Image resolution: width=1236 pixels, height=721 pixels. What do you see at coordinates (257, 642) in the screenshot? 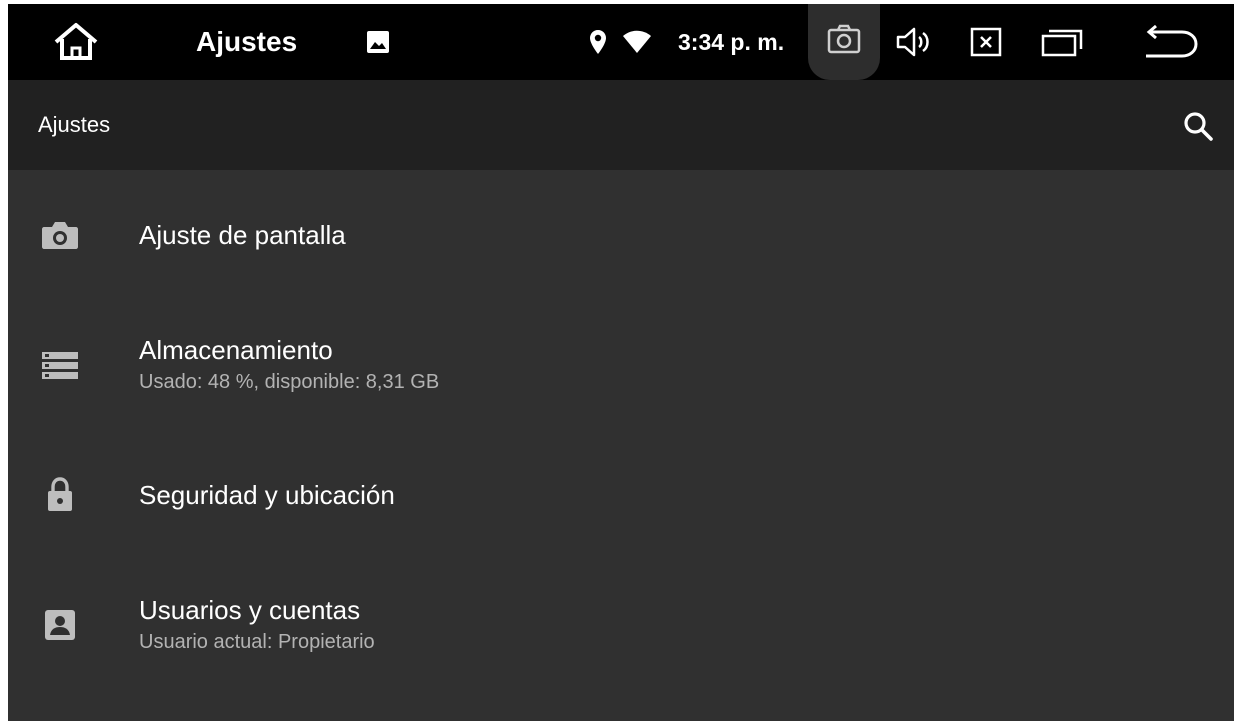
I see `settings-item-subtitle: Usuario actual: Propietario` at bounding box center [257, 642].